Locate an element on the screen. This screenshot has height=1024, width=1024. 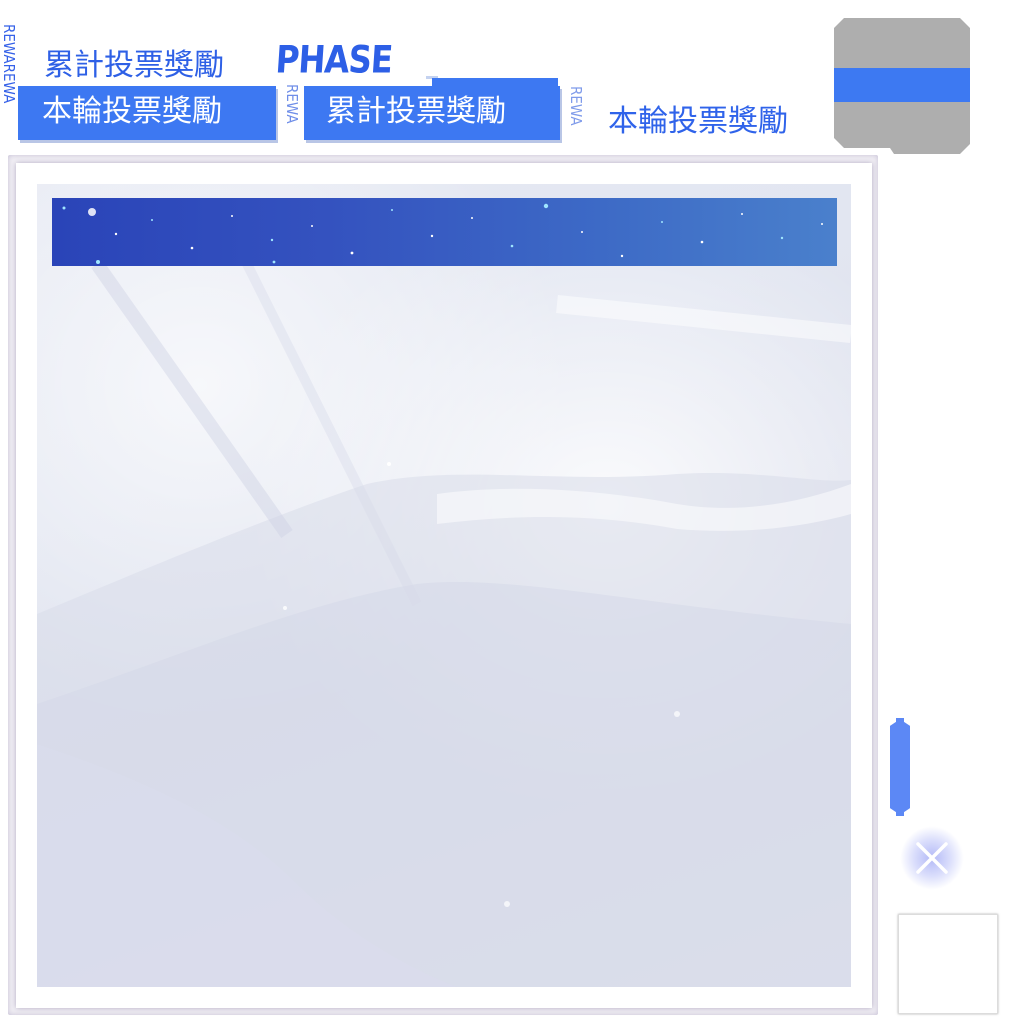
close-button is located at coordinates (932, 858).